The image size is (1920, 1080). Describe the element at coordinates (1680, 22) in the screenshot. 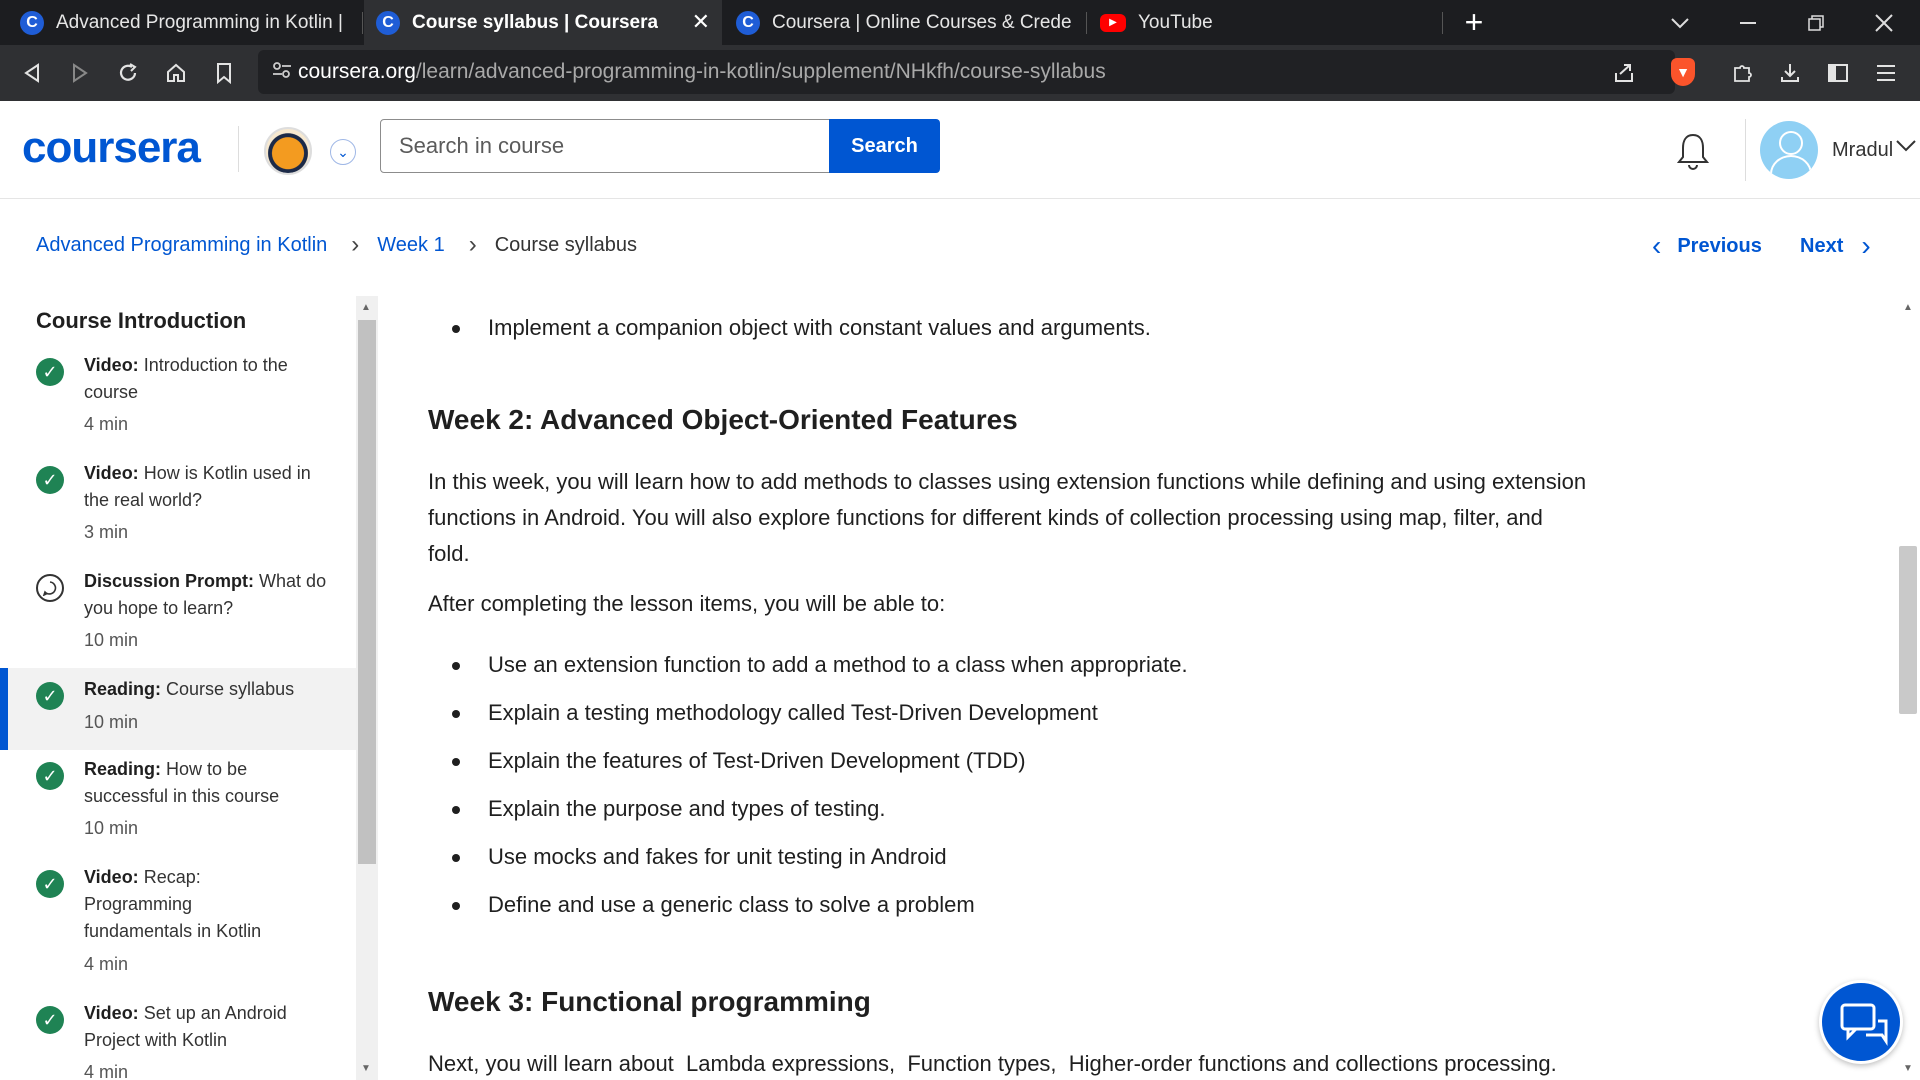

I see `tab-search-chevron-icon` at that location.